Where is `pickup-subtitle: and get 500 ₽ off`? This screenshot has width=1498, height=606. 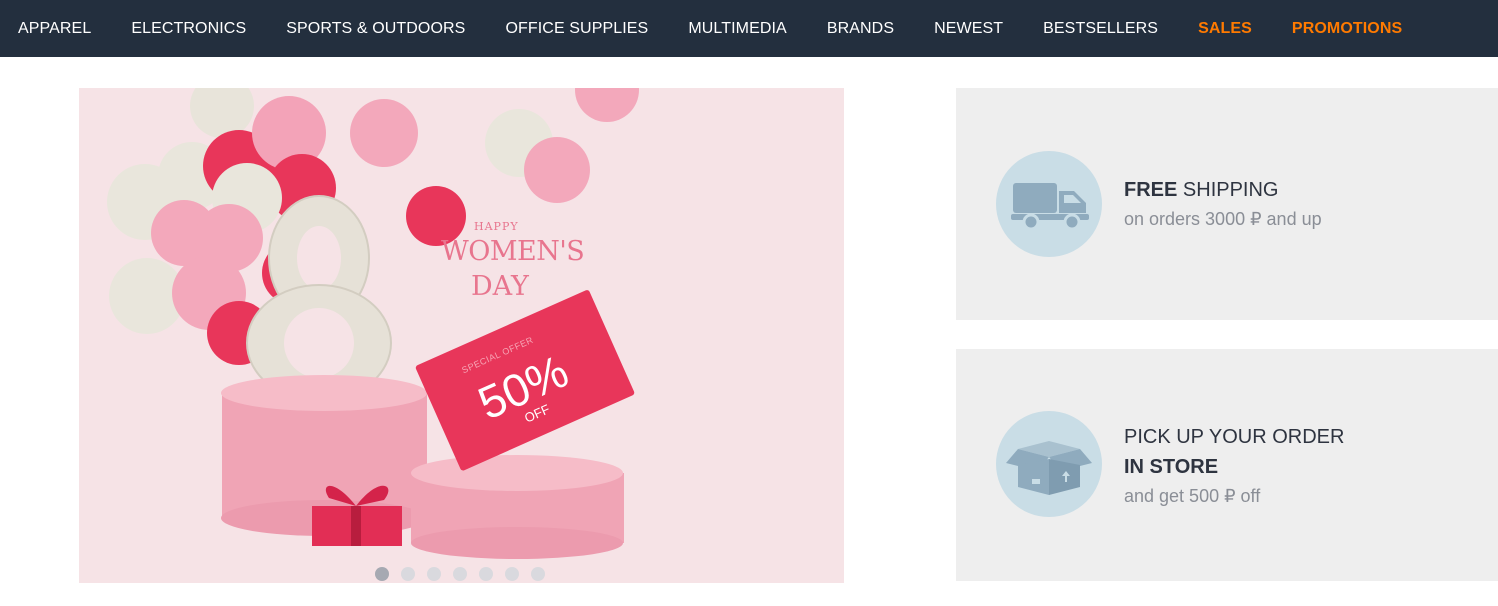 pickup-subtitle: and get 500 ₽ off is located at coordinates (1192, 496).